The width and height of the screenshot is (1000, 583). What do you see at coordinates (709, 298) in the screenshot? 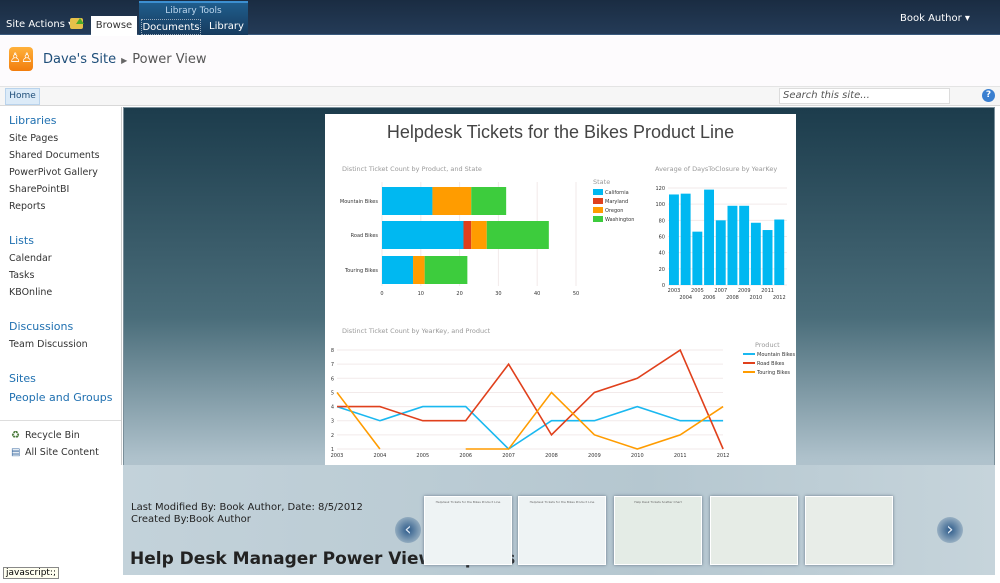
I see `column-x-tick: 2006` at bounding box center [709, 298].